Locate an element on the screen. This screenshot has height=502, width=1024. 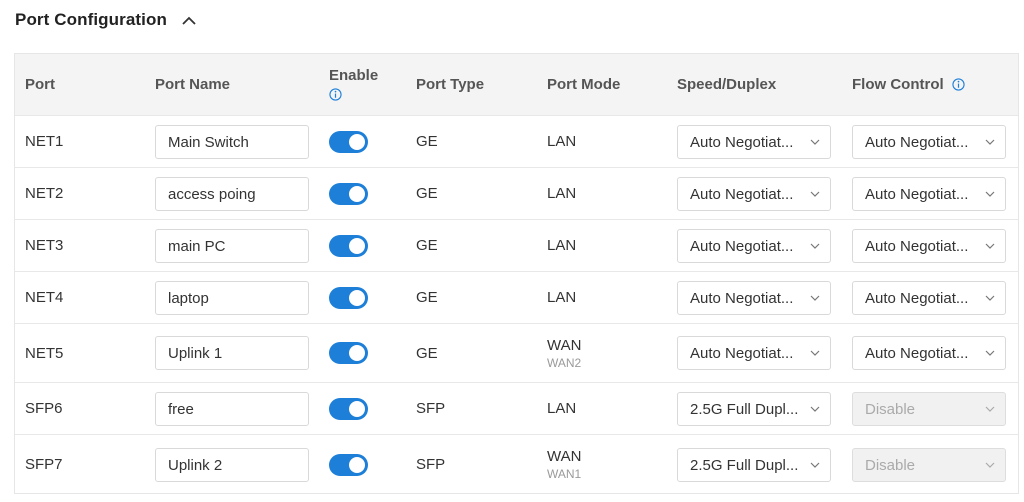
section-title: Port Configuration is located at coordinates (91, 19).